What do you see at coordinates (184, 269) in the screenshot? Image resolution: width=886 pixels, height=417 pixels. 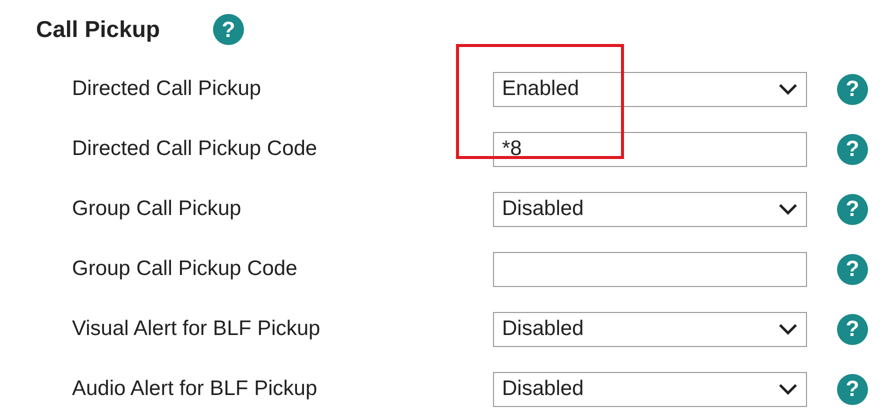 I see `setting-label: Group Call Pickup Code` at bounding box center [184, 269].